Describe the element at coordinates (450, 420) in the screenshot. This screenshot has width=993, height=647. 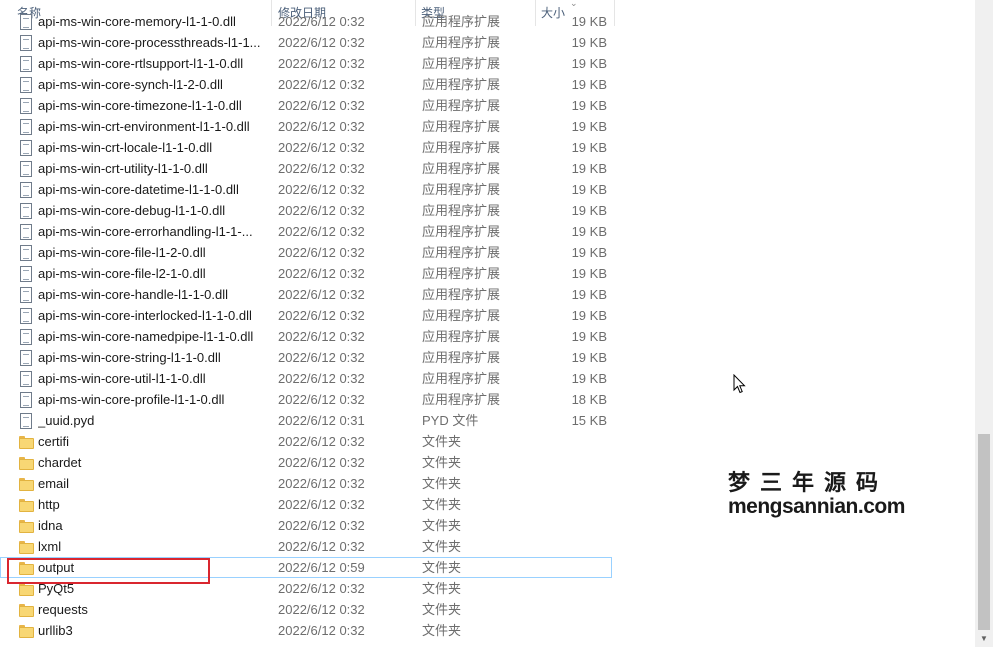
I see `cell-type: PYD 文件` at that location.